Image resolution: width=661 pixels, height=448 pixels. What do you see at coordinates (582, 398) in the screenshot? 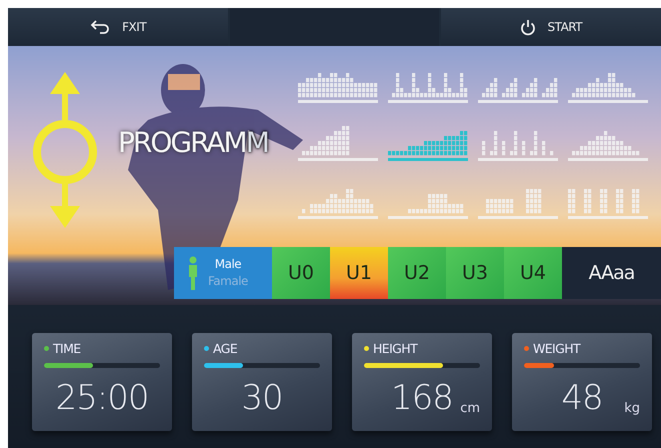
I see `card-value: 48` at bounding box center [582, 398].